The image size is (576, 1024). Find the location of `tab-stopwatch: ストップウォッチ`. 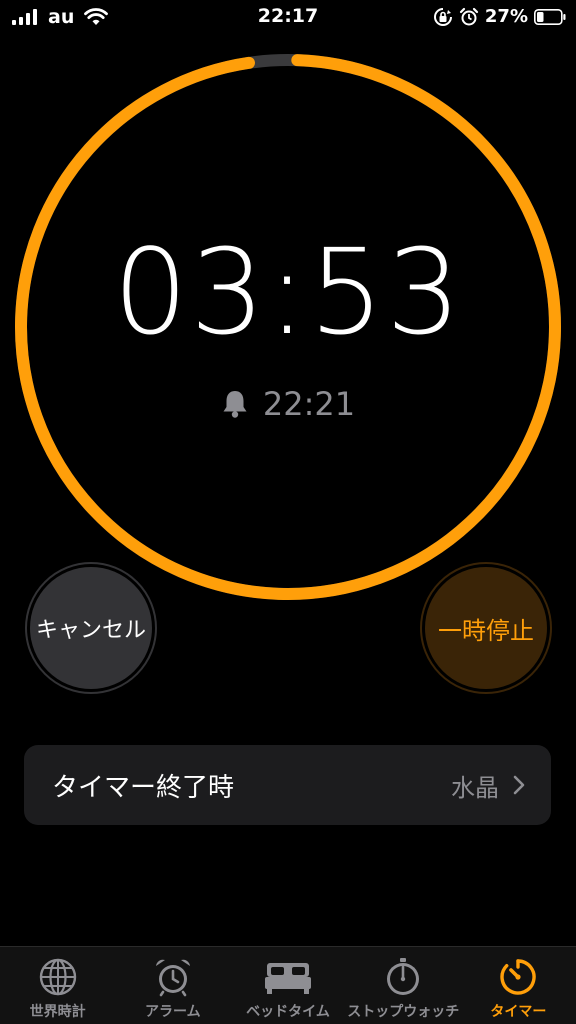

tab-stopwatch: ストップウォッチ is located at coordinates (403, 985).